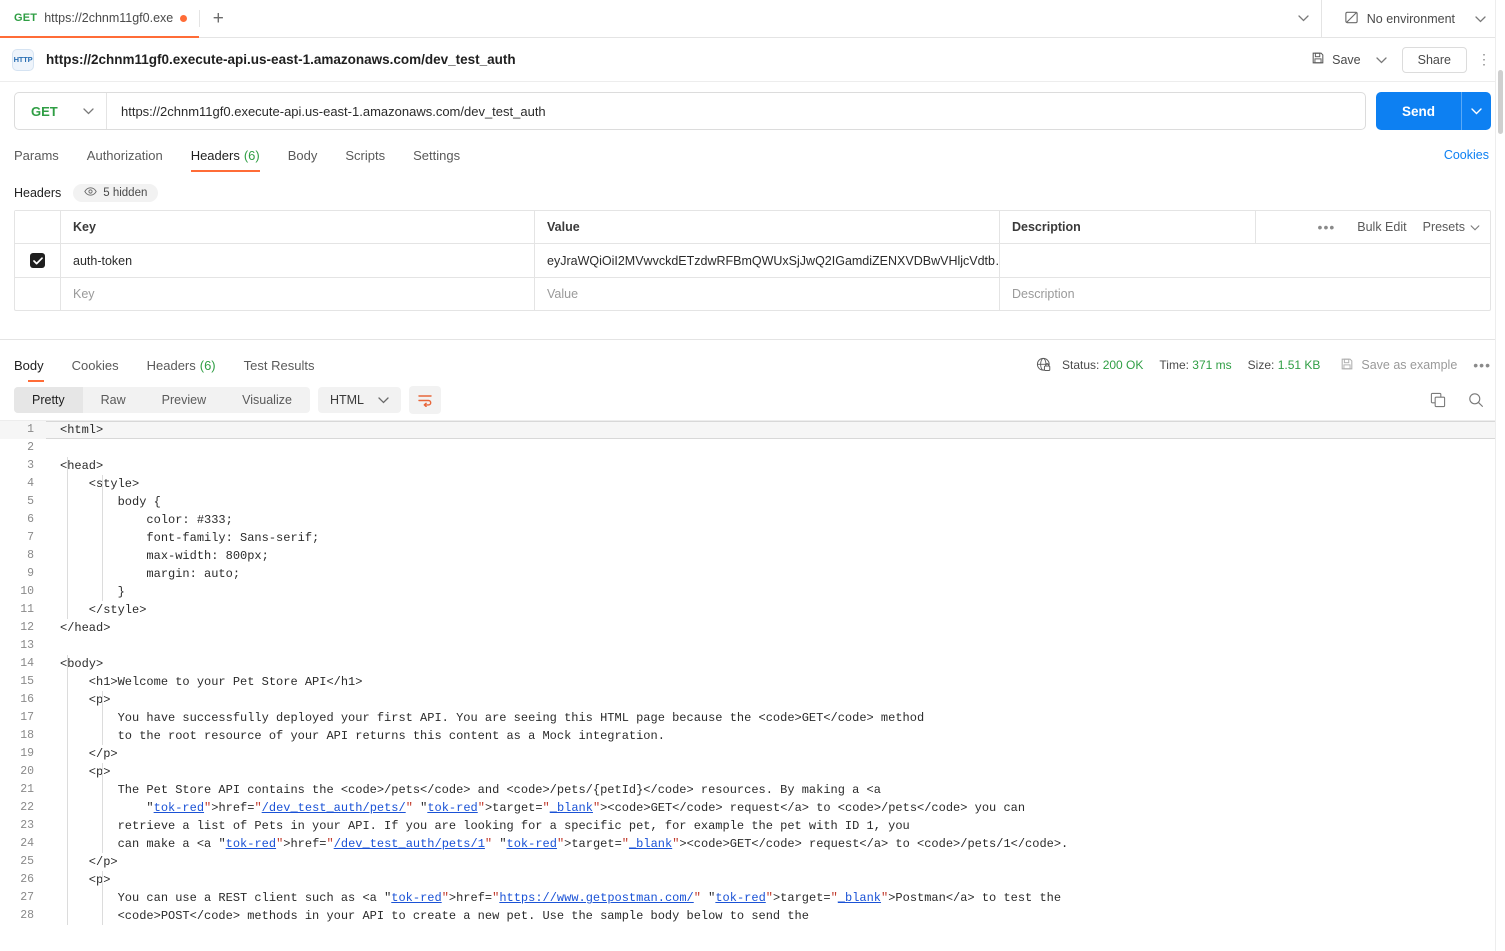 The width and height of the screenshot is (1505, 951). I want to click on save-label: Save, so click(1346, 59).